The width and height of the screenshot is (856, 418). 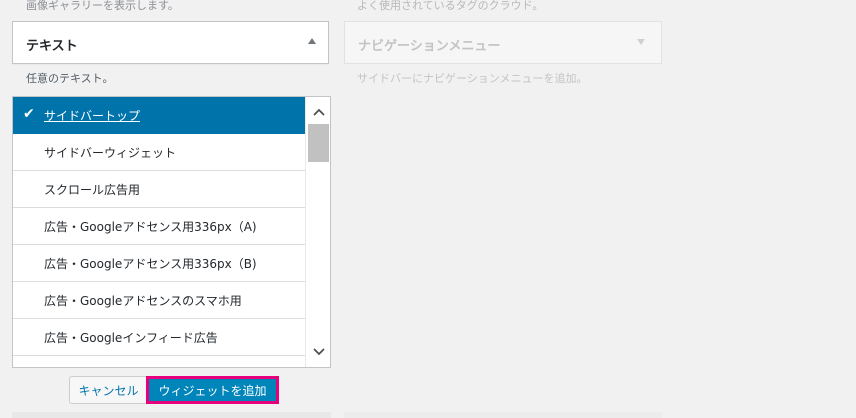 I want to click on text-widget-header: テキスト, so click(x=170, y=42).